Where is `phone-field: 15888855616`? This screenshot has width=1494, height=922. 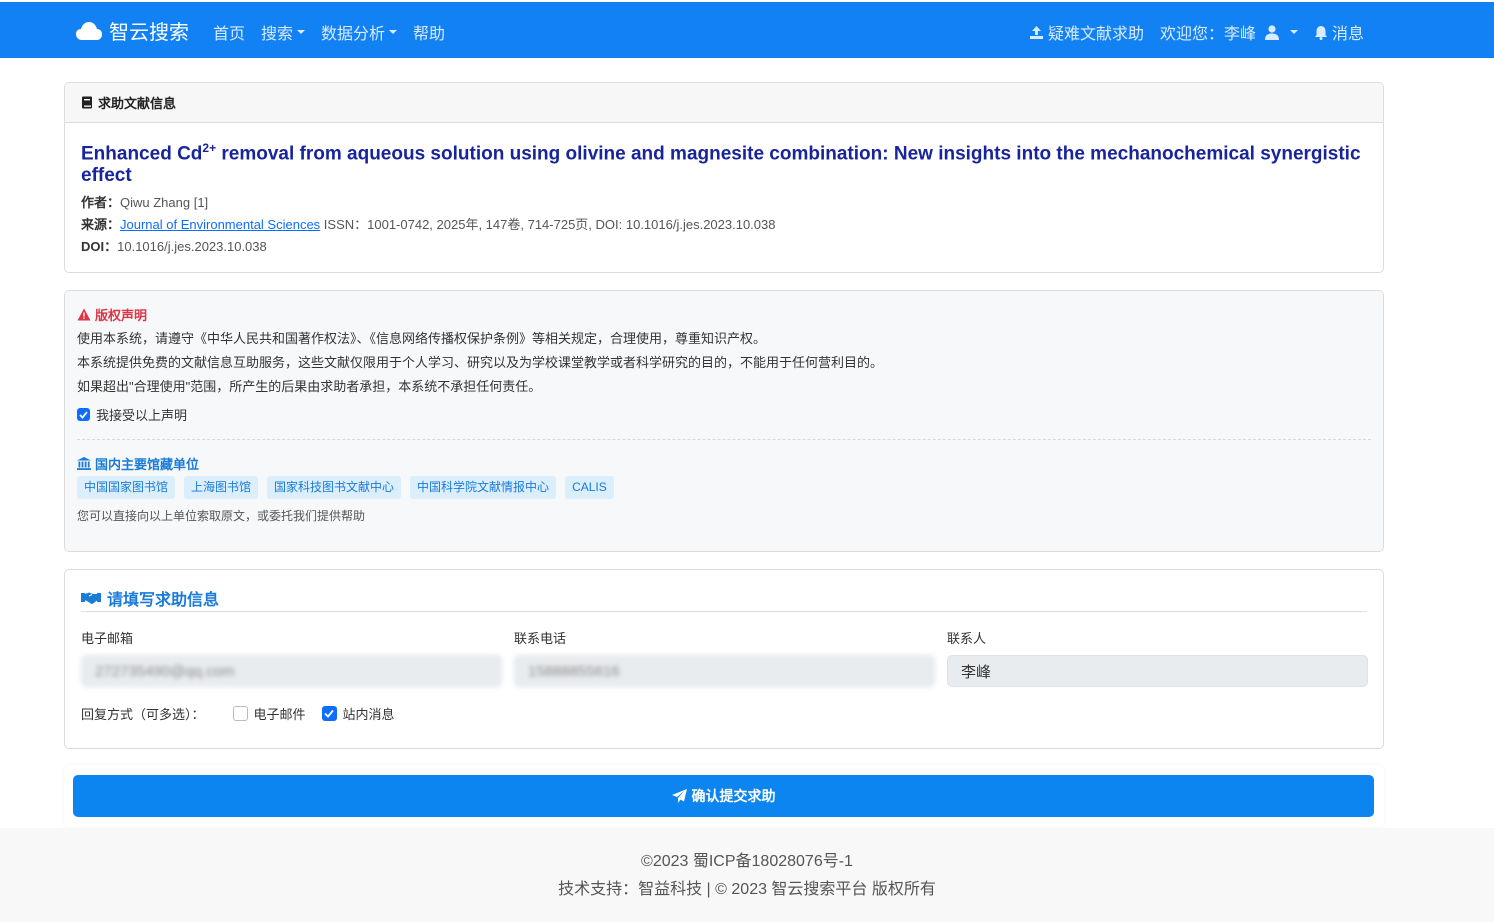
phone-field: 15888855616 is located at coordinates (724, 671).